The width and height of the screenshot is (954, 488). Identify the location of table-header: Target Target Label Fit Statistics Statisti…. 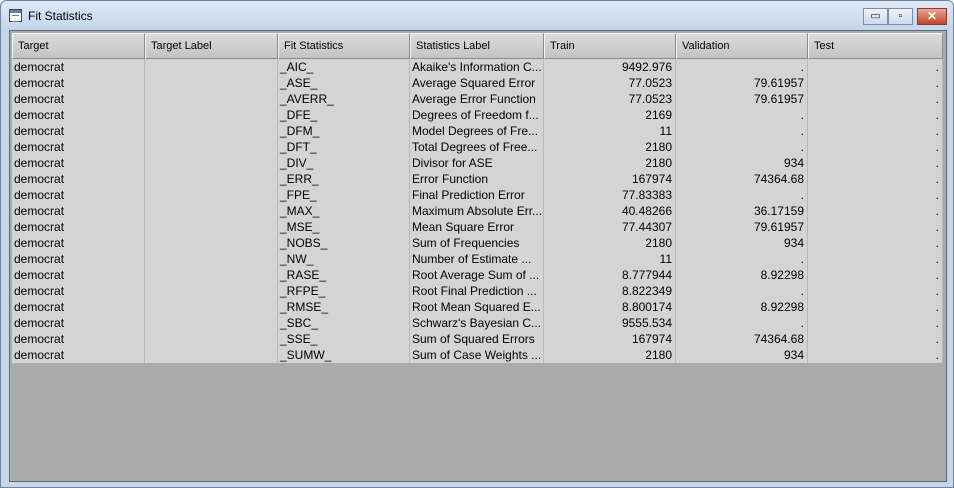
(477, 46).